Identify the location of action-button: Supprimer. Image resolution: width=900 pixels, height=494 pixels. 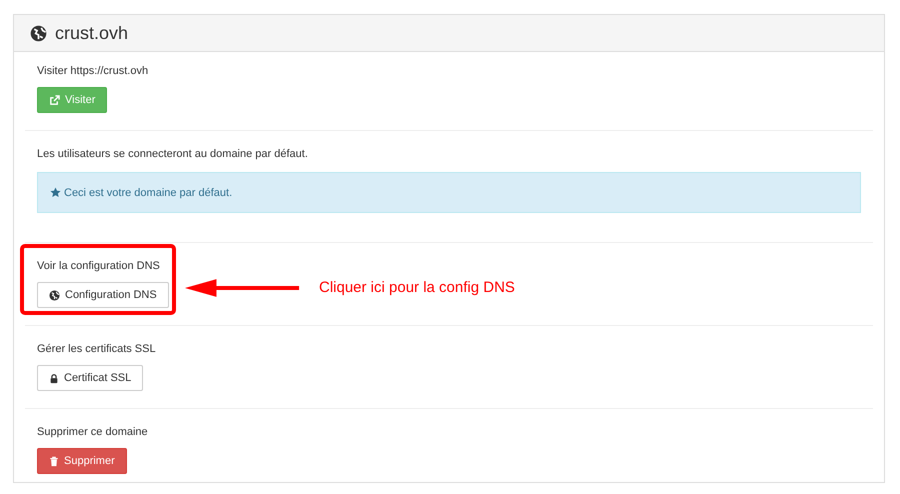
(82, 461).